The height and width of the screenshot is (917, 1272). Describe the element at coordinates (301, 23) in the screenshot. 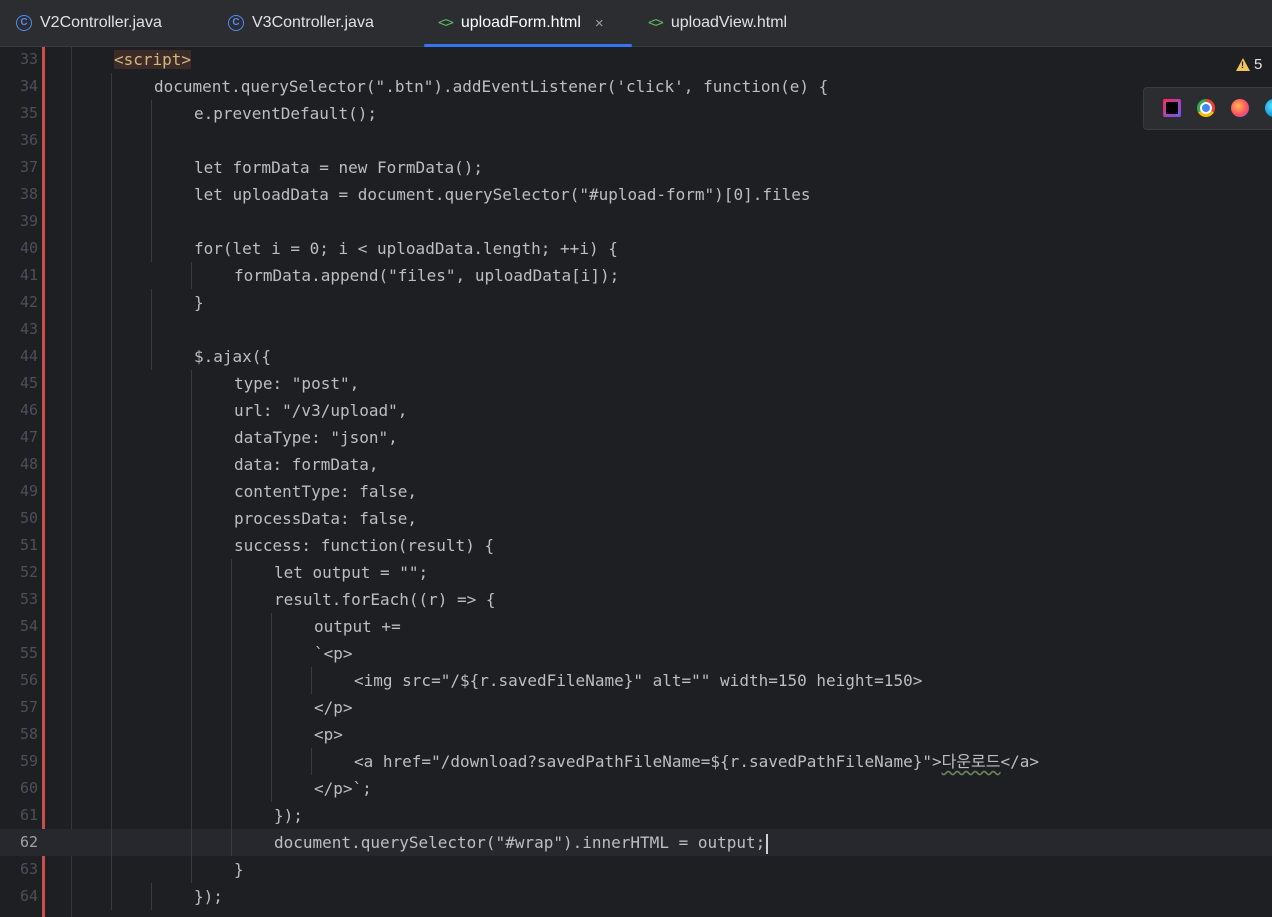

I see `tab-v3controller: C V3Controller.java` at that location.